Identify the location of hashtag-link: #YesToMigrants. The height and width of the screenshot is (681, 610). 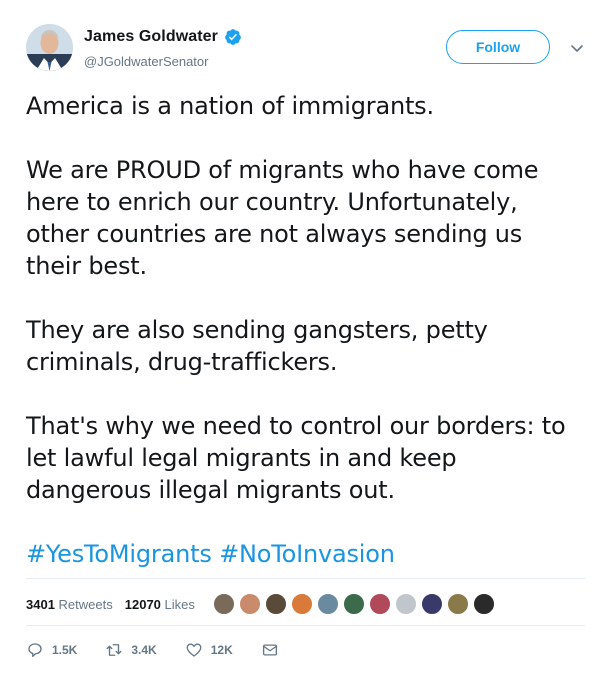
(119, 554).